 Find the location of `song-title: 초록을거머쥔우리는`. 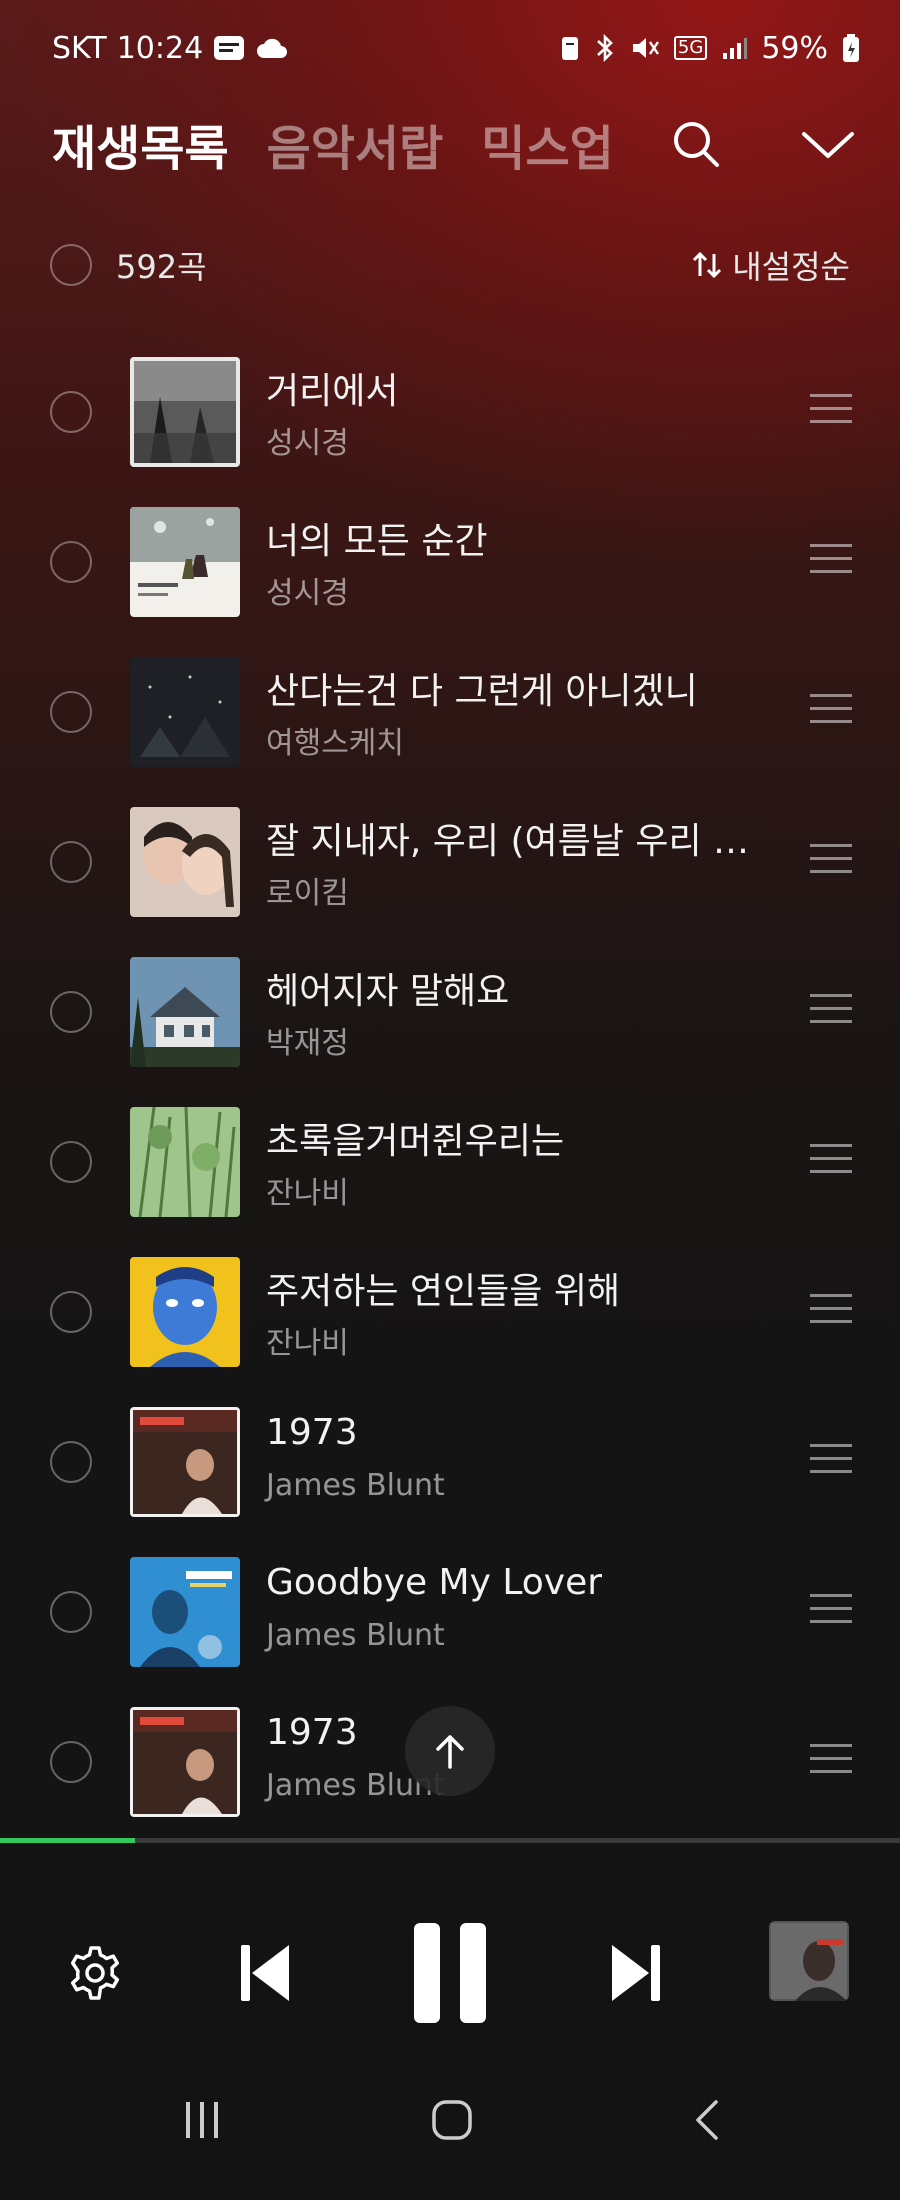

song-title: 초록을거머쥔우리는 is located at coordinates (415, 1141).